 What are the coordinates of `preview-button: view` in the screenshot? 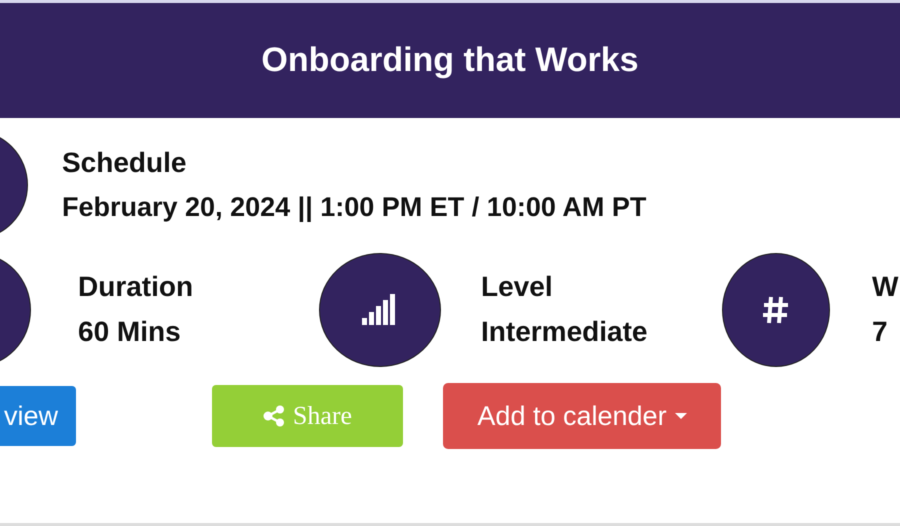 It's located at (38, 416).